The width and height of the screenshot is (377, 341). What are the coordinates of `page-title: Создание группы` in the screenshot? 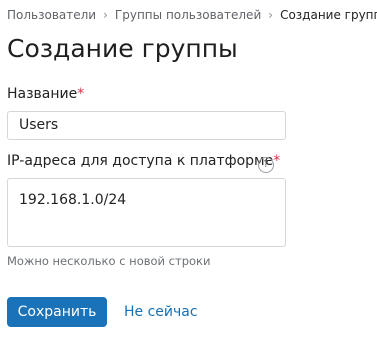 It's located at (122, 48).